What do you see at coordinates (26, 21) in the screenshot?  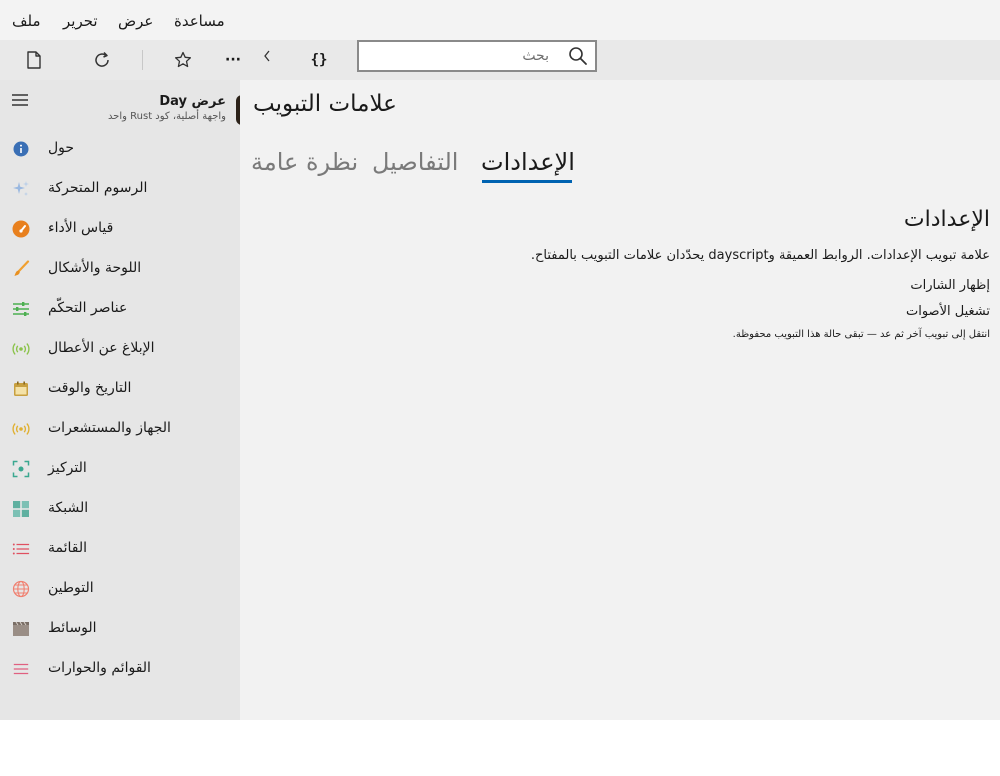 I see `menu-file: ملف` at bounding box center [26, 21].